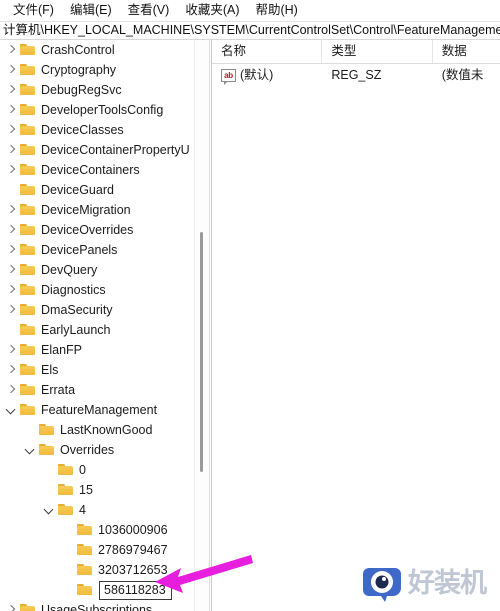 The height and width of the screenshot is (611, 500). Describe the element at coordinates (98, 390) in the screenshot. I see `tree-item-errata: Errata` at that location.